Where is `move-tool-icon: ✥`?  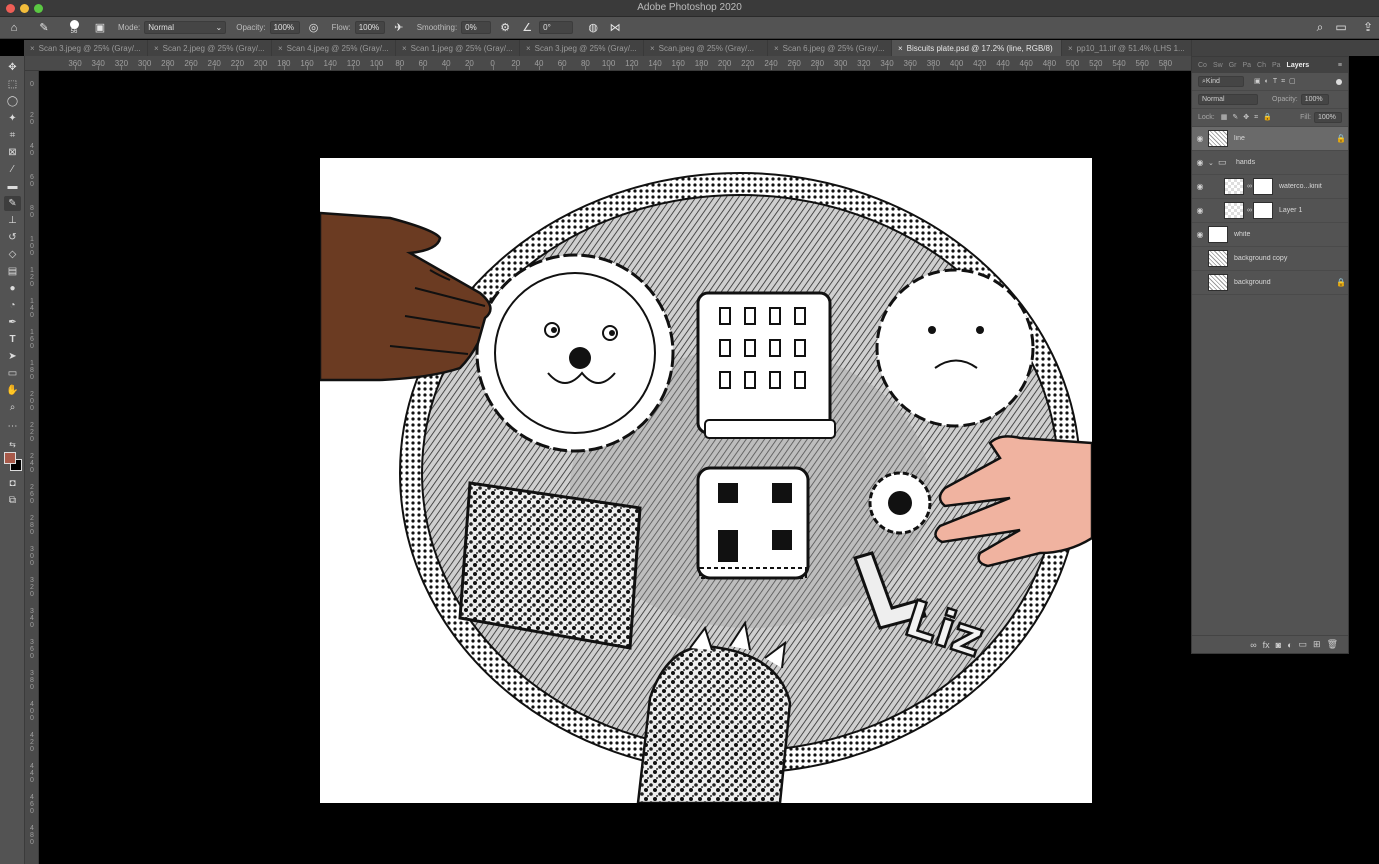
move-tool-icon: ✥ is located at coordinates (12, 67).